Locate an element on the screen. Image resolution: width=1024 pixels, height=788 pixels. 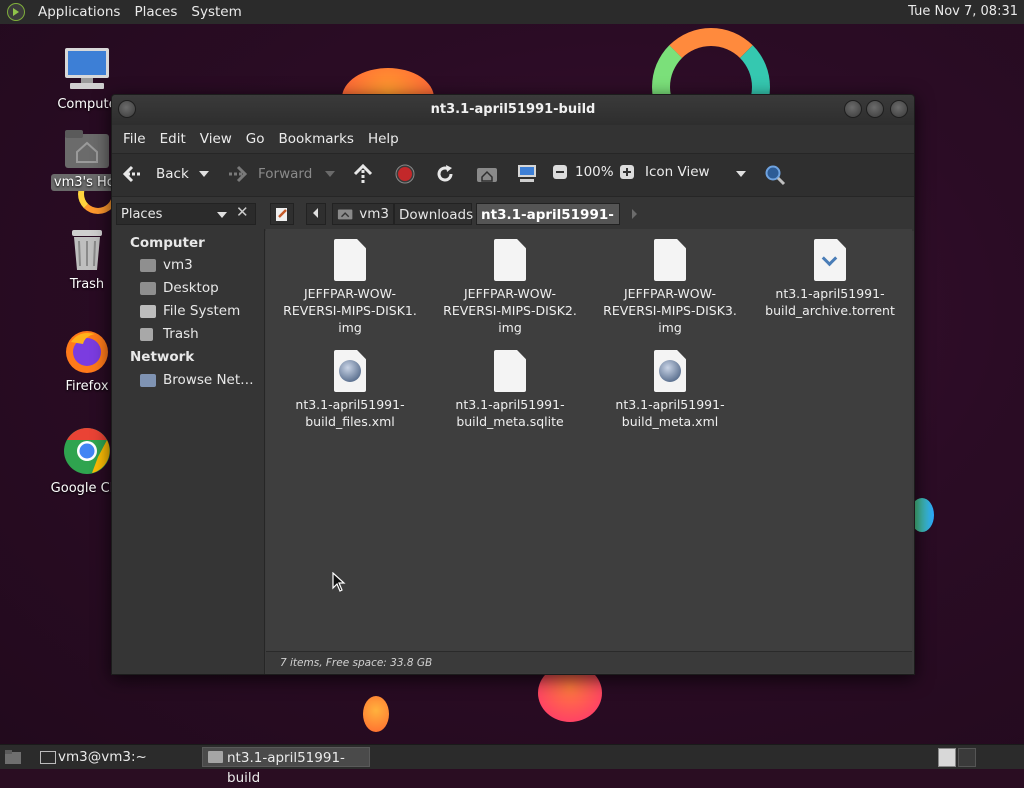
file-name-line: build_archive.torrent is located at coordinates (830, 310).